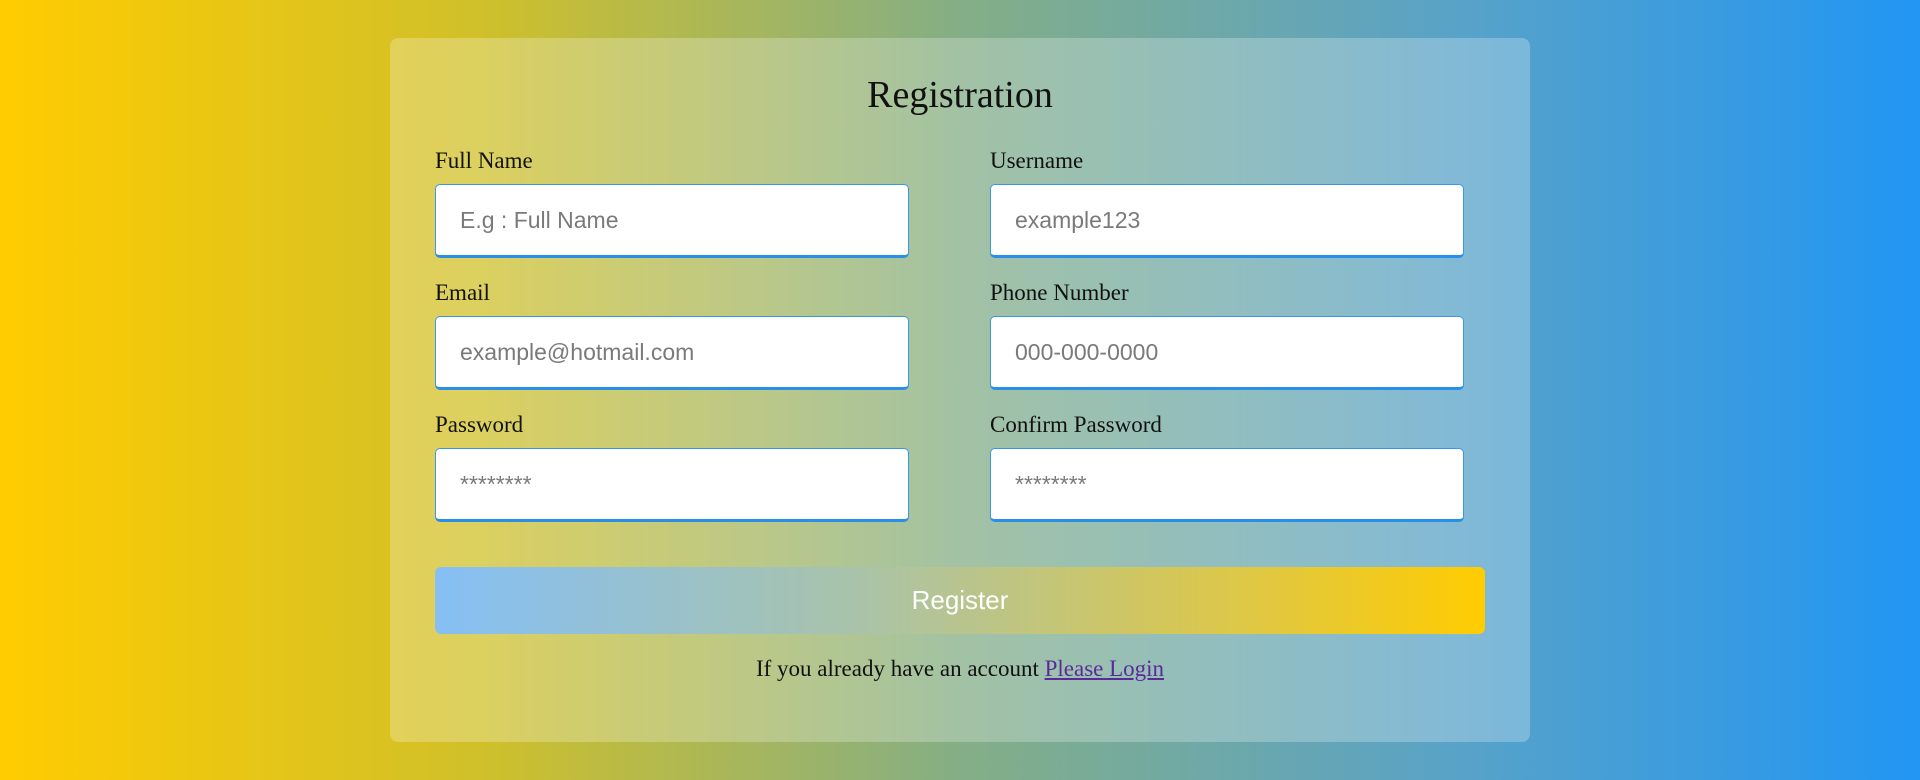  What do you see at coordinates (1227, 221) in the screenshot?
I see `username-input` at bounding box center [1227, 221].